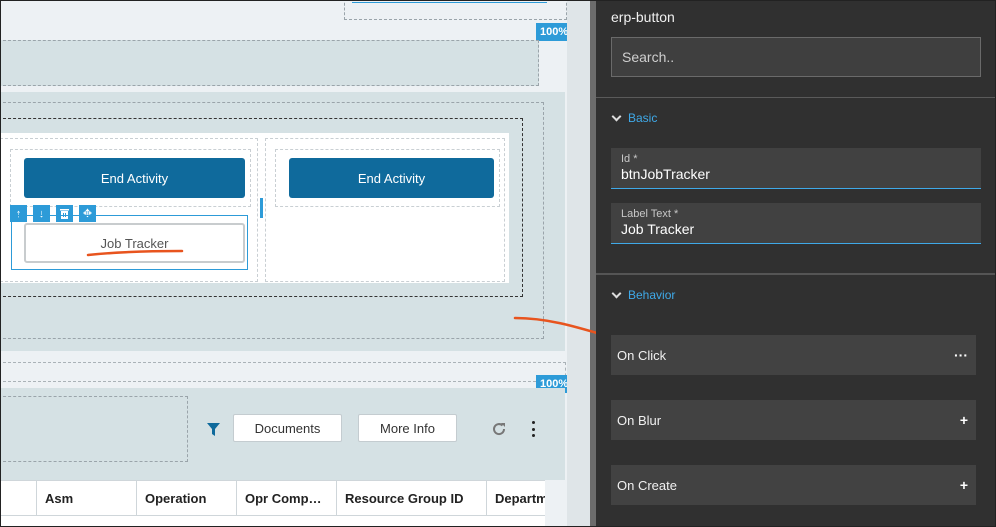 The width and height of the screenshot is (996, 527). Describe the element at coordinates (516, 498) in the screenshot. I see `grid-column-header: Departm` at that location.